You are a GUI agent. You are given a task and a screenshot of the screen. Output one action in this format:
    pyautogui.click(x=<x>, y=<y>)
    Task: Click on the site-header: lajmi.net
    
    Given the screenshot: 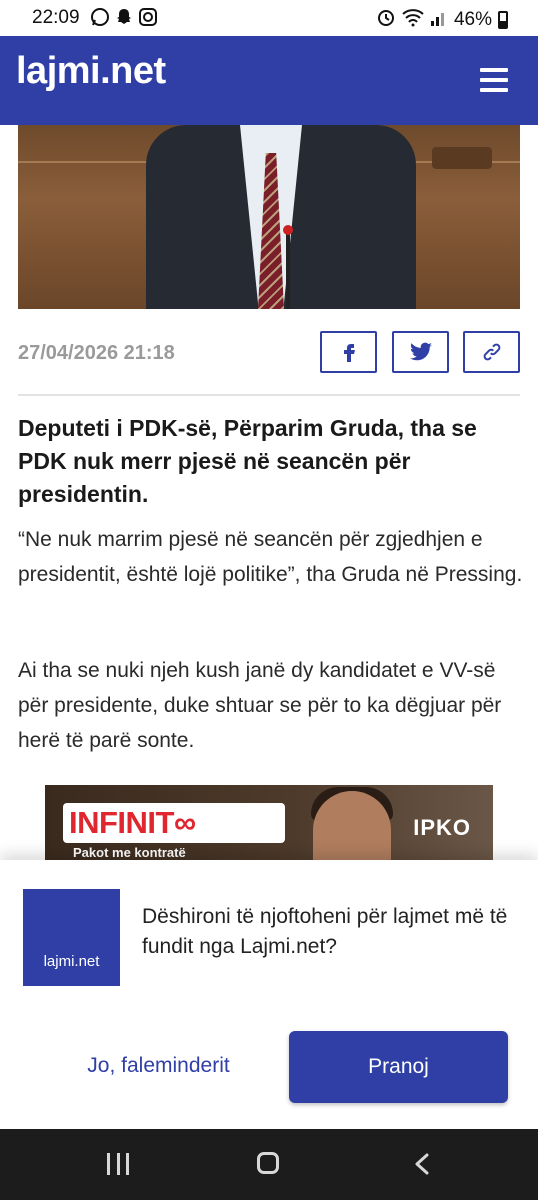 What is the action you would take?
    pyautogui.click(x=269, y=80)
    